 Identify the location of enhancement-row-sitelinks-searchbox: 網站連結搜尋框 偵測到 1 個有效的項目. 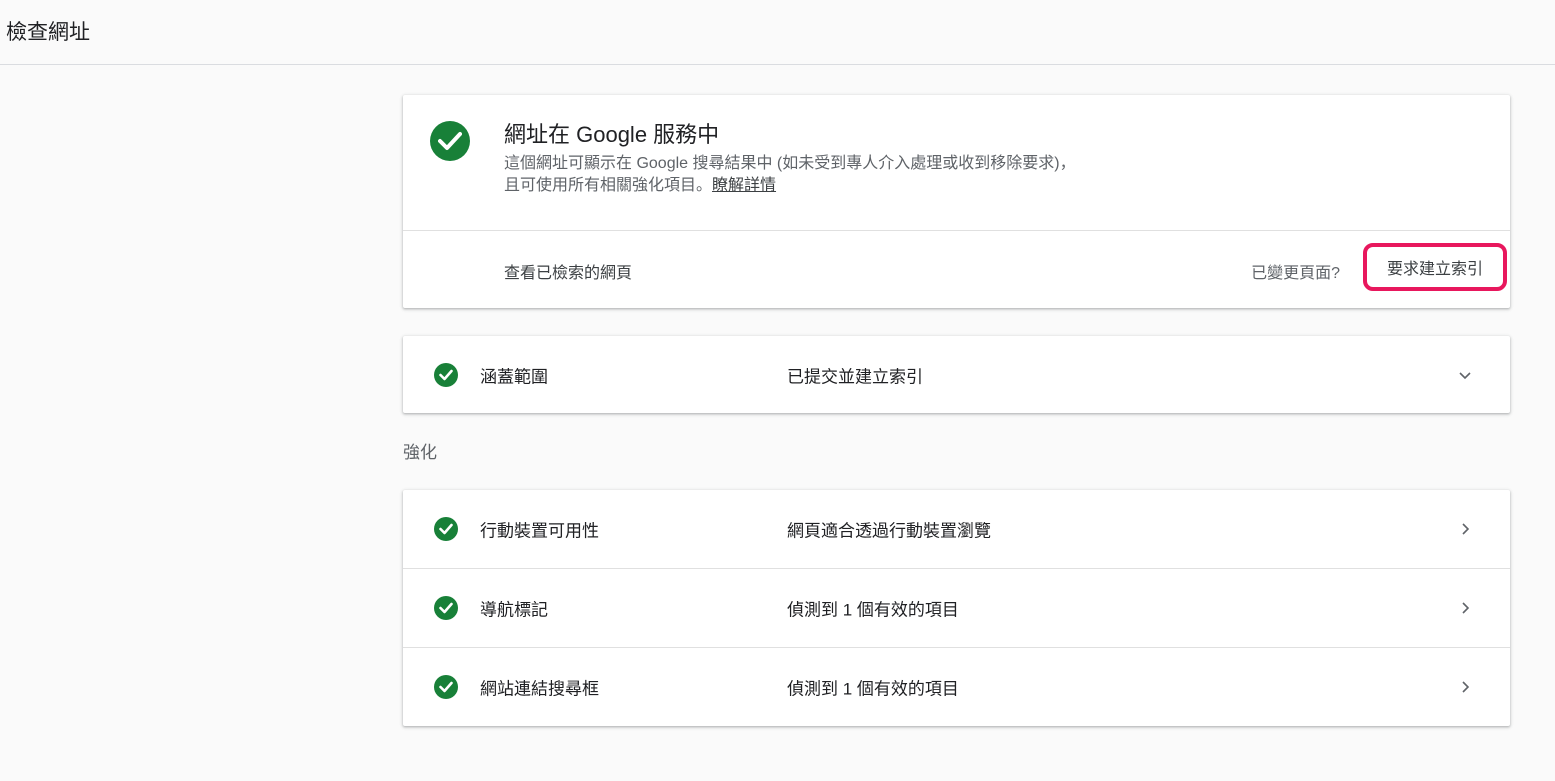
(956, 686).